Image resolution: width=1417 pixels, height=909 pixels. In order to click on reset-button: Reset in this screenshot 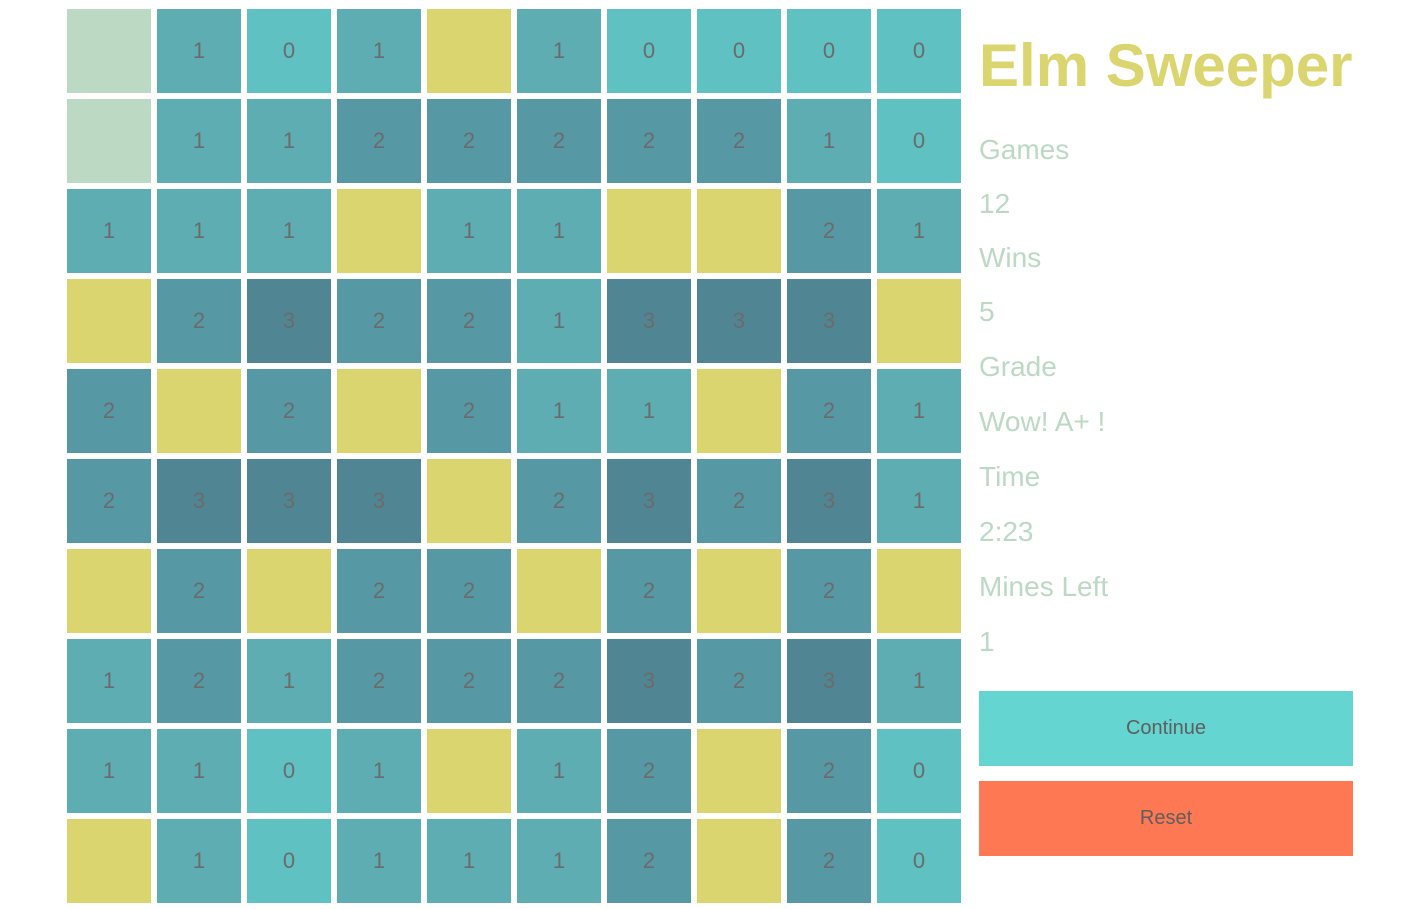, I will do `click(1166, 818)`.